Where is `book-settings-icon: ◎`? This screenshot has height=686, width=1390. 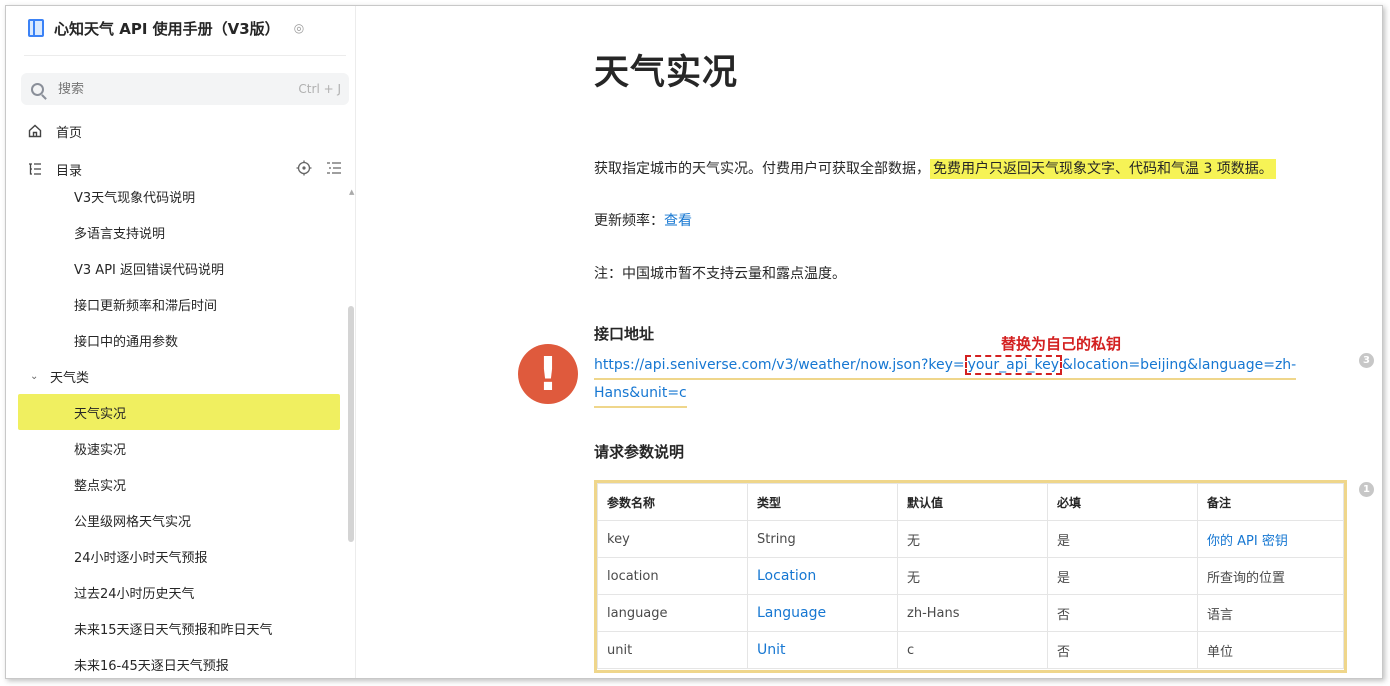
book-settings-icon: ◎ is located at coordinates (299, 28).